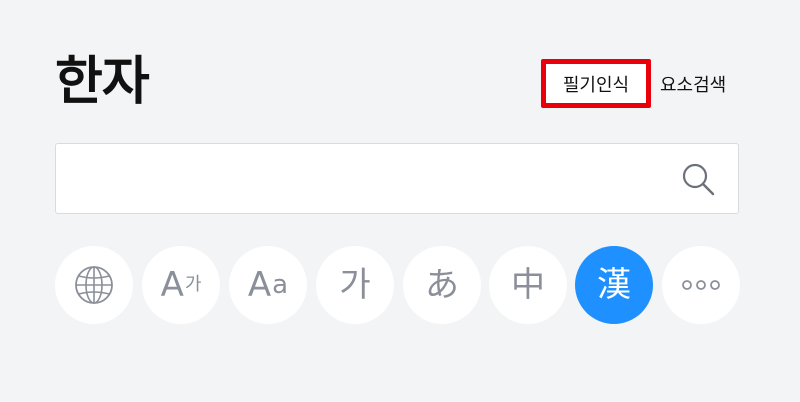  I want to click on lang-japanese-label: あ, so click(442, 285).